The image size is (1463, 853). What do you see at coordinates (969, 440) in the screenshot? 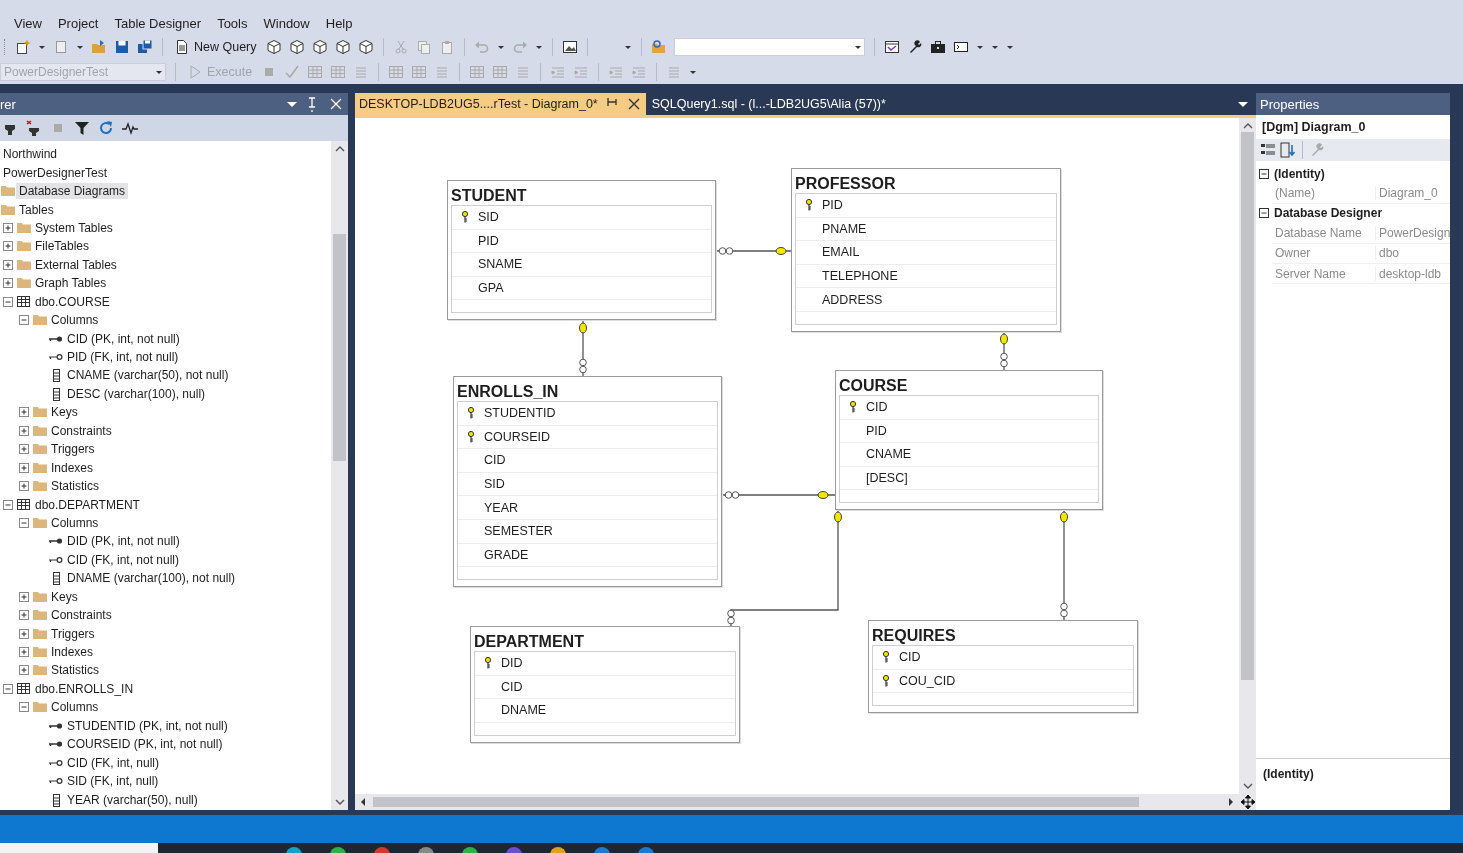
I see `table-card: COURSE CID PID CNAME [DESC]` at bounding box center [969, 440].